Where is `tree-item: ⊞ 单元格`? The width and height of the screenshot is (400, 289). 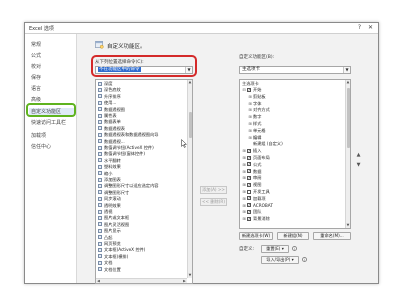
tree-item: ⊞ 单元格 is located at coordinates (292, 130).